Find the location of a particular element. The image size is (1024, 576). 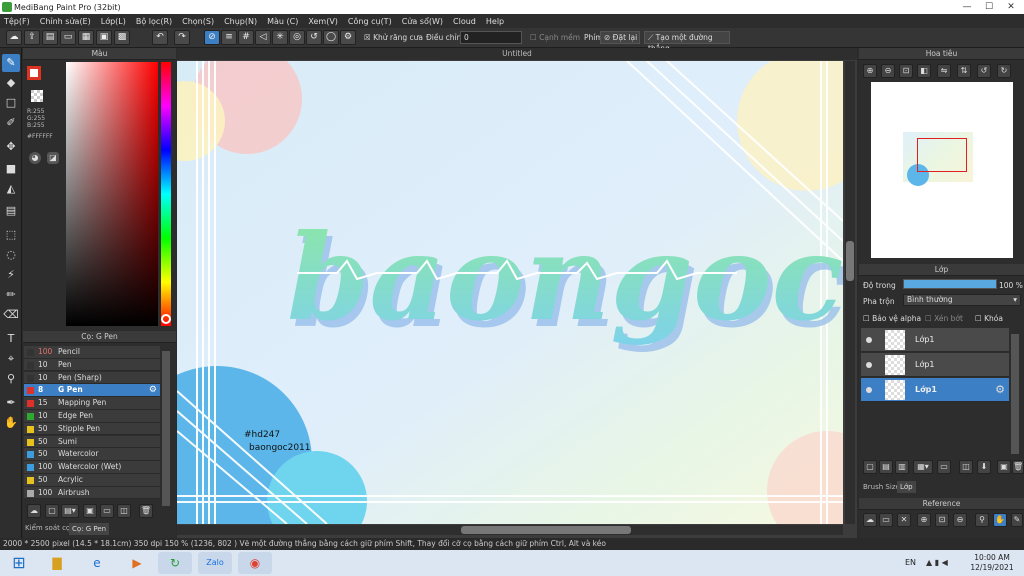

reference-cloud-icon: ☁ is located at coordinates (870, 520).